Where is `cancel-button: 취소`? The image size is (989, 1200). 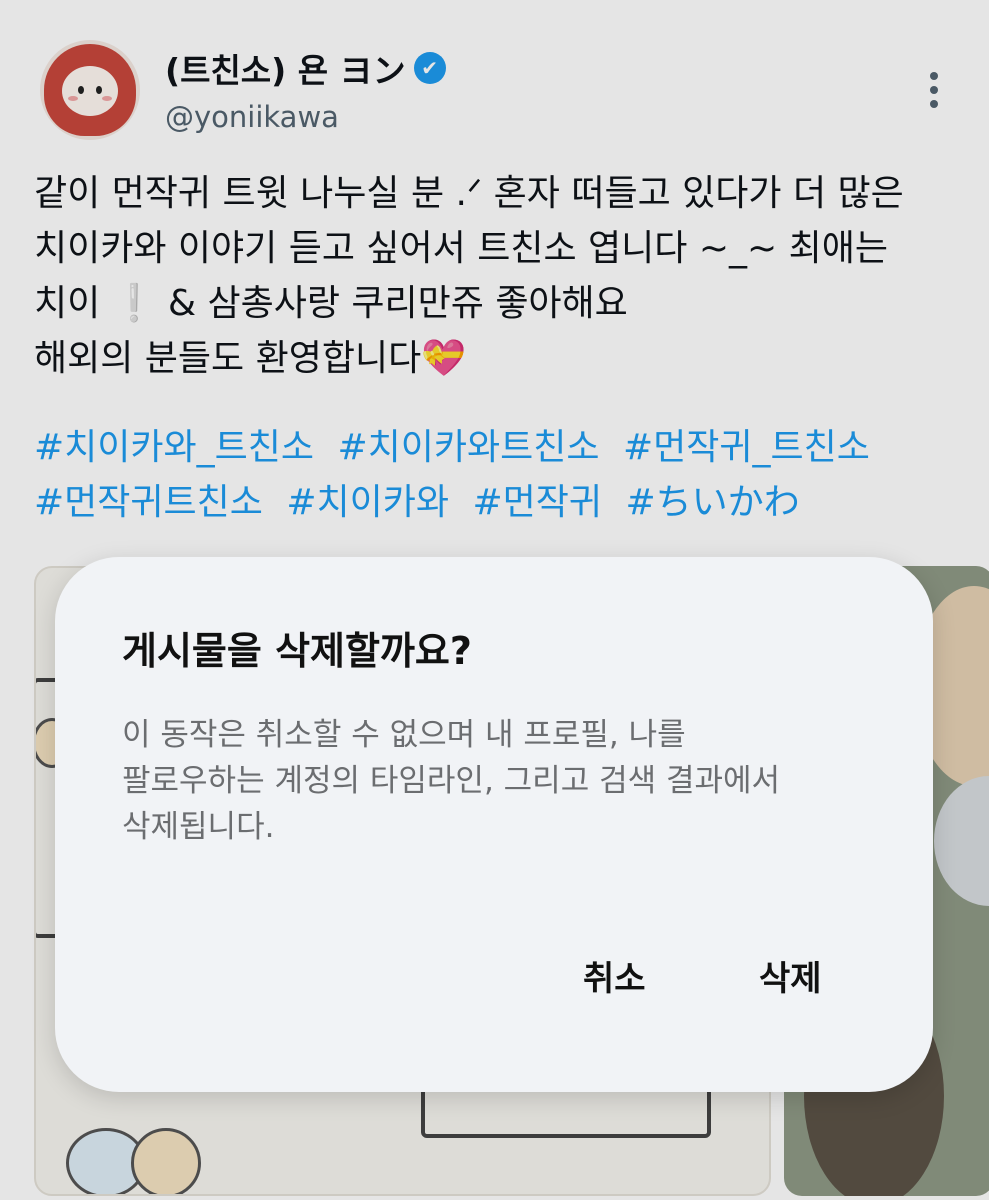
cancel-button: 취소 is located at coordinates (614, 975).